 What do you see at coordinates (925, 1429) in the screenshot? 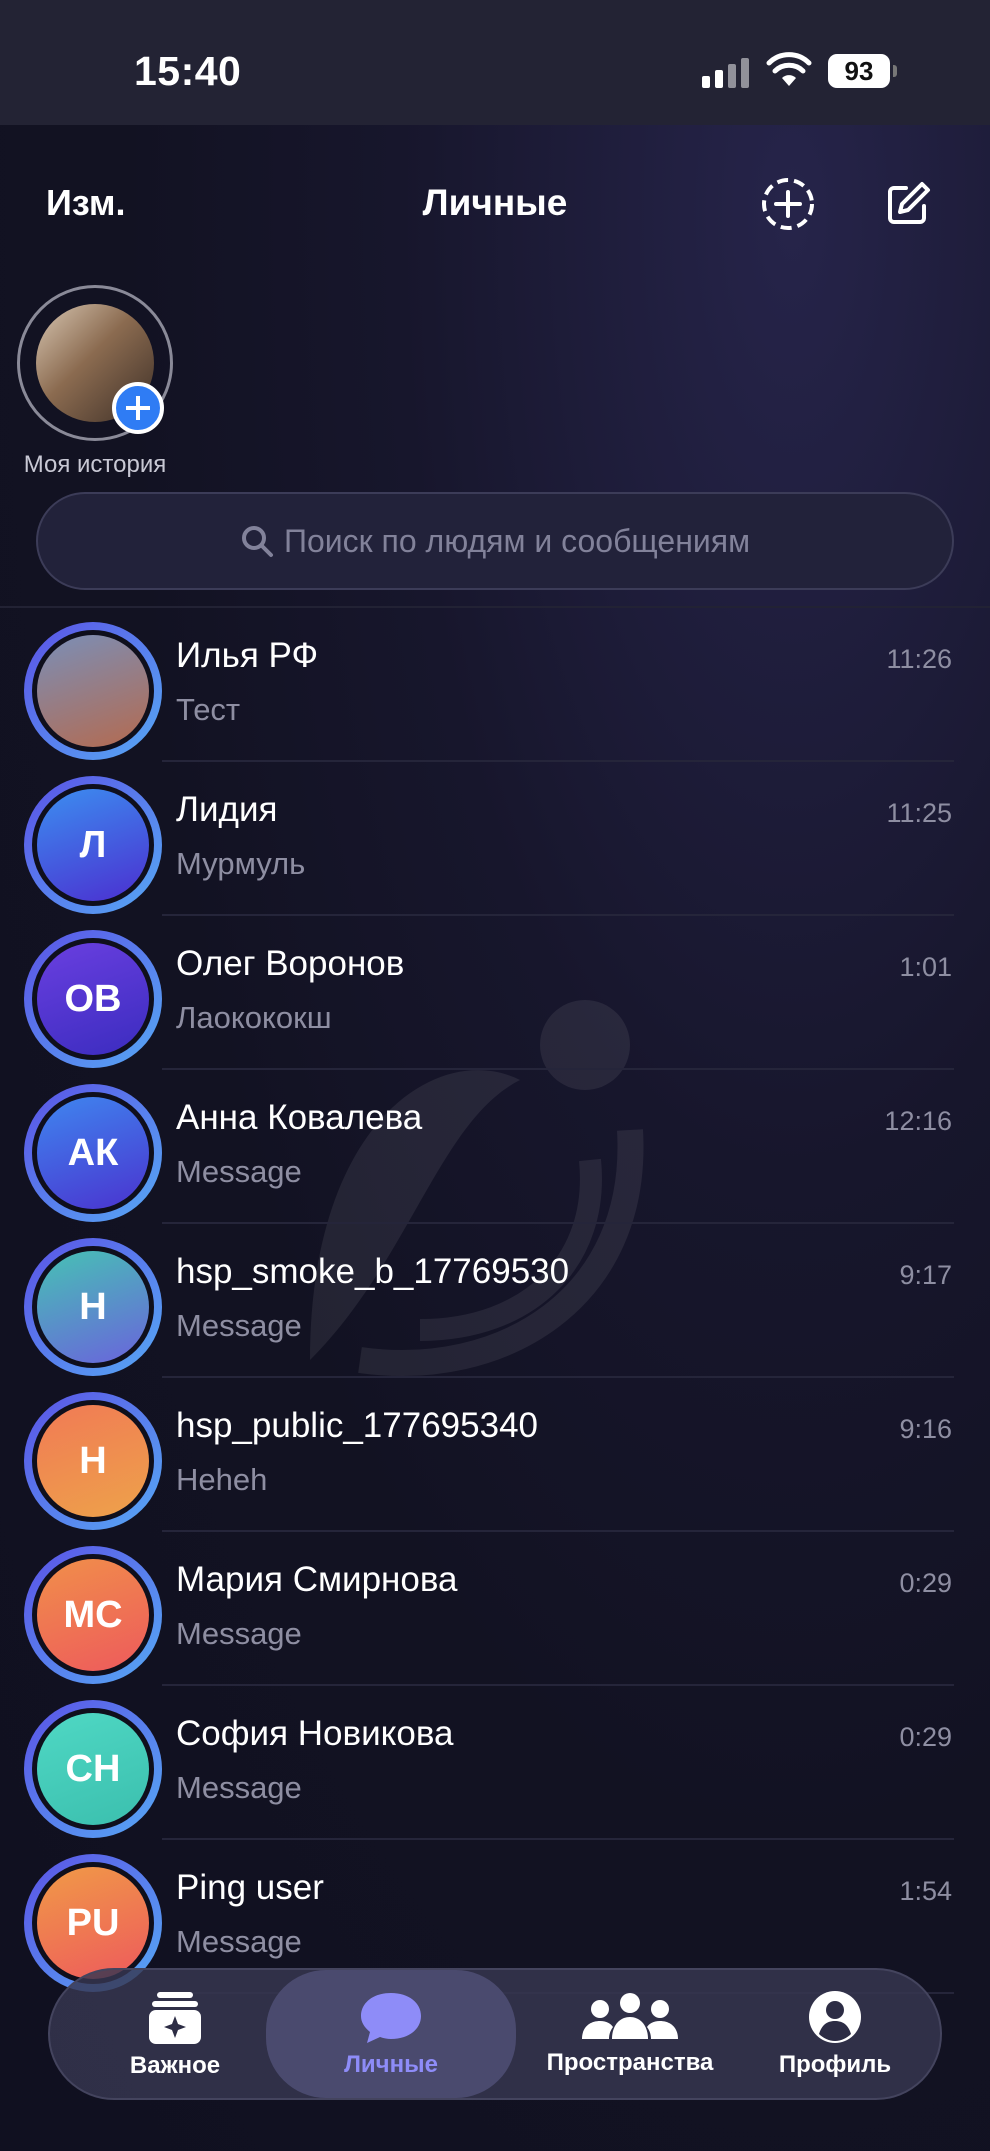
I see `chat-time: 9:16` at bounding box center [925, 1429].